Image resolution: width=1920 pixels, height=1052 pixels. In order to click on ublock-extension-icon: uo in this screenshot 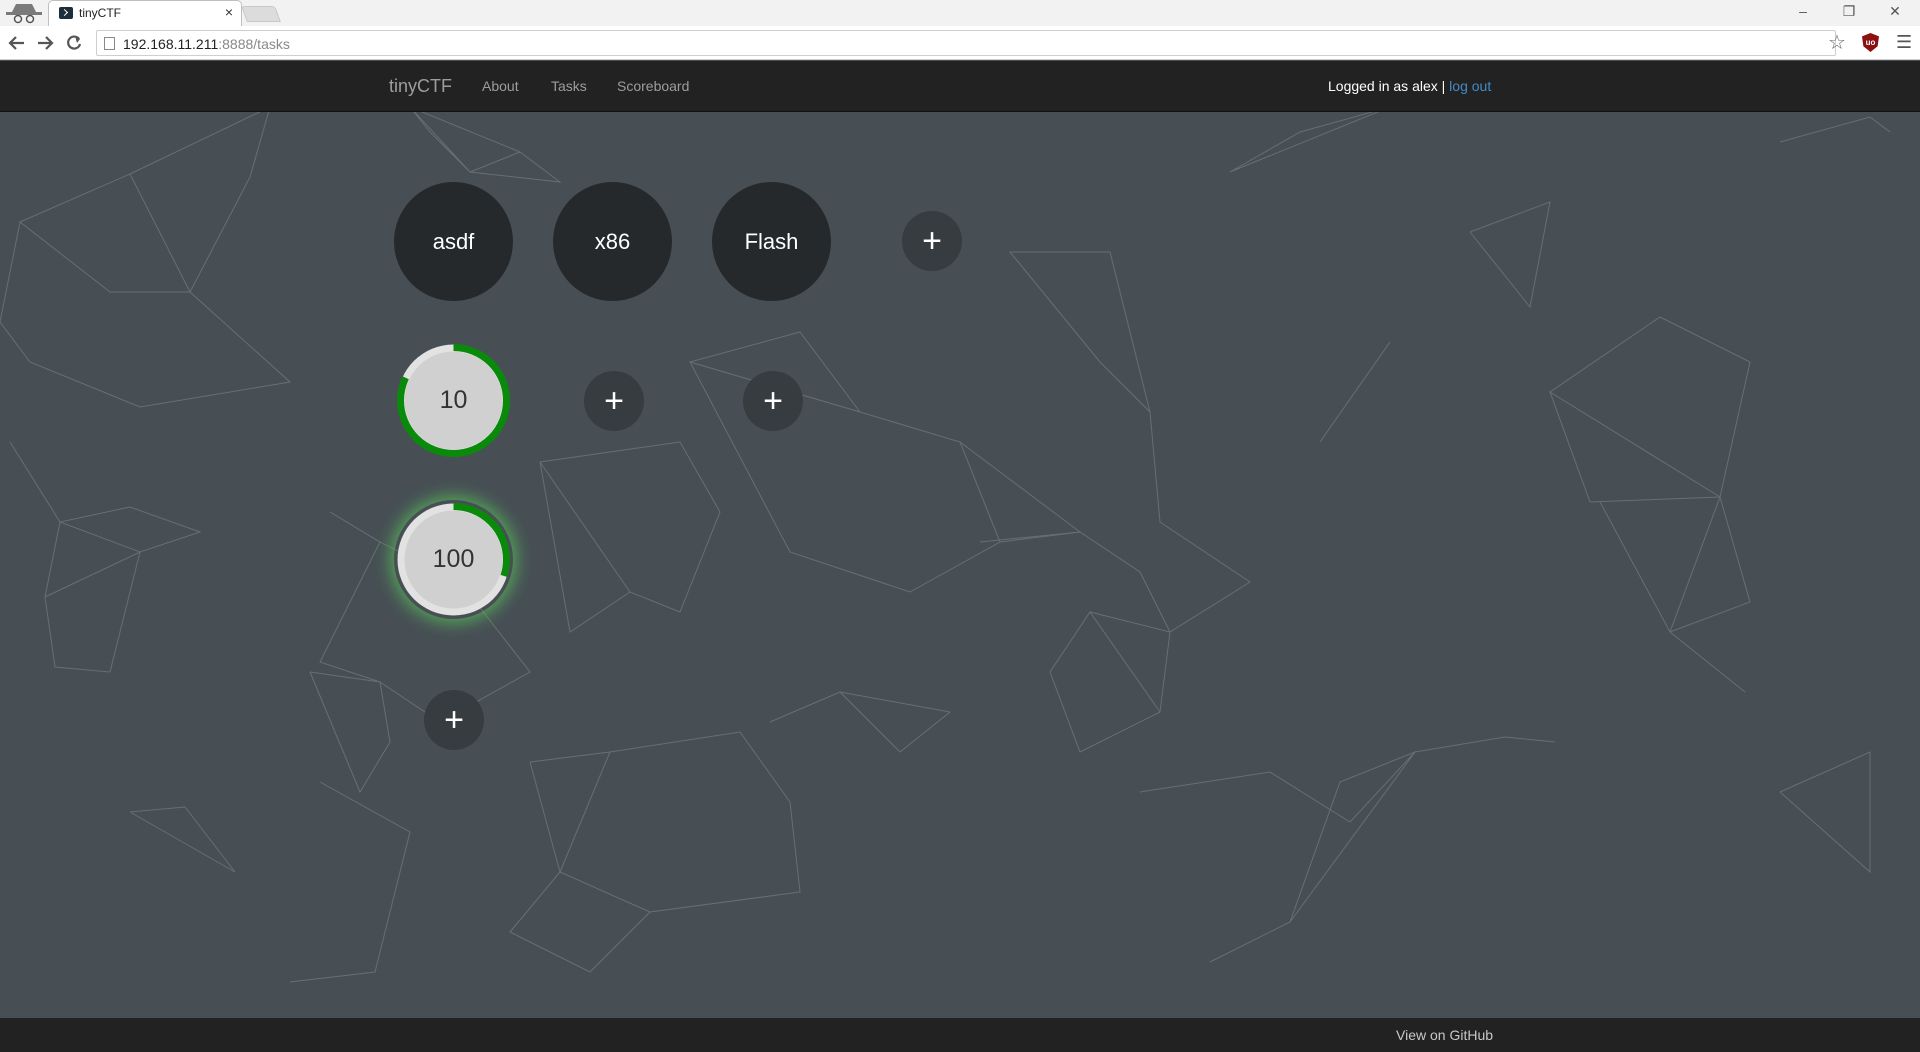, I will do `click(1870, 42)`.